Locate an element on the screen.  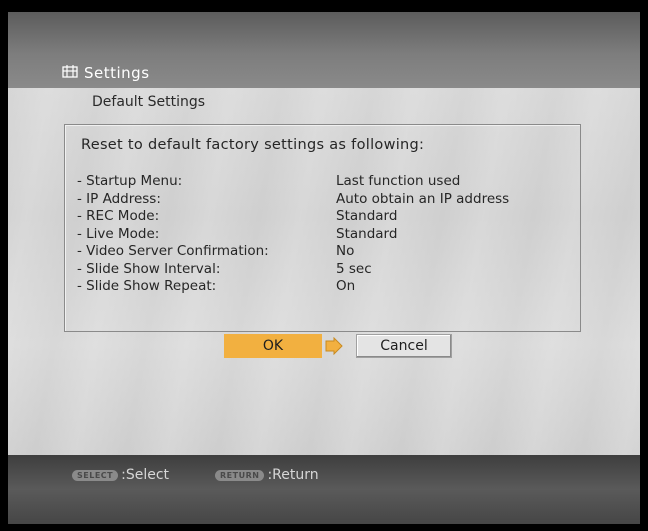
settings-row-live-mode: - Live Mode: Standard is located at coordinates (324, 235).